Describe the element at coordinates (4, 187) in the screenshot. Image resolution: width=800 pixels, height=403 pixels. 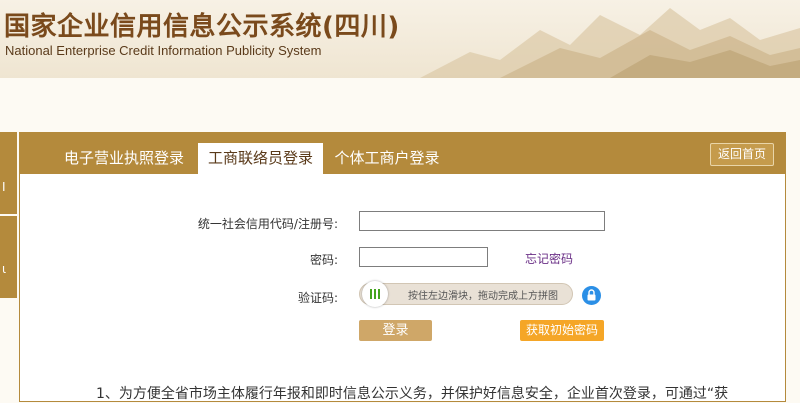
I see `side-nav-glyph: Ⅰ` at that location.